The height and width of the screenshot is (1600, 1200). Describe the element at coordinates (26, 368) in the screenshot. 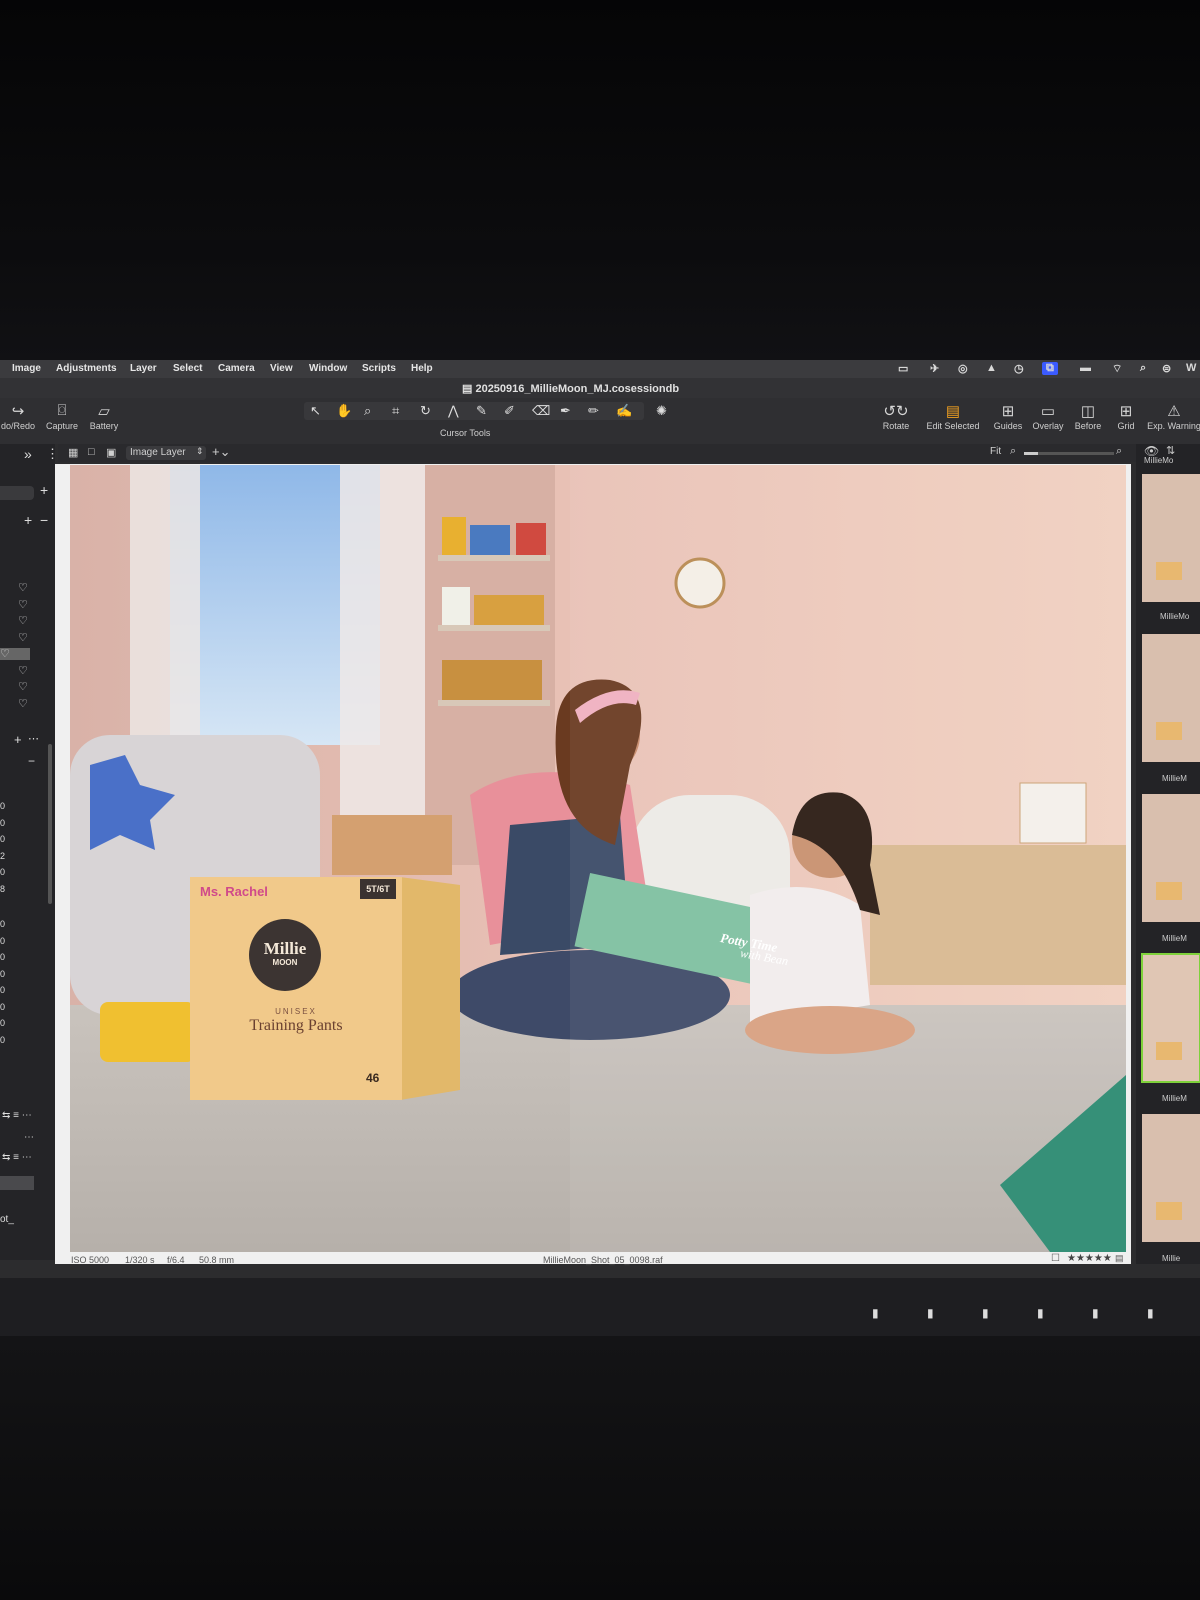

I see `menu-image: Image` at that location.